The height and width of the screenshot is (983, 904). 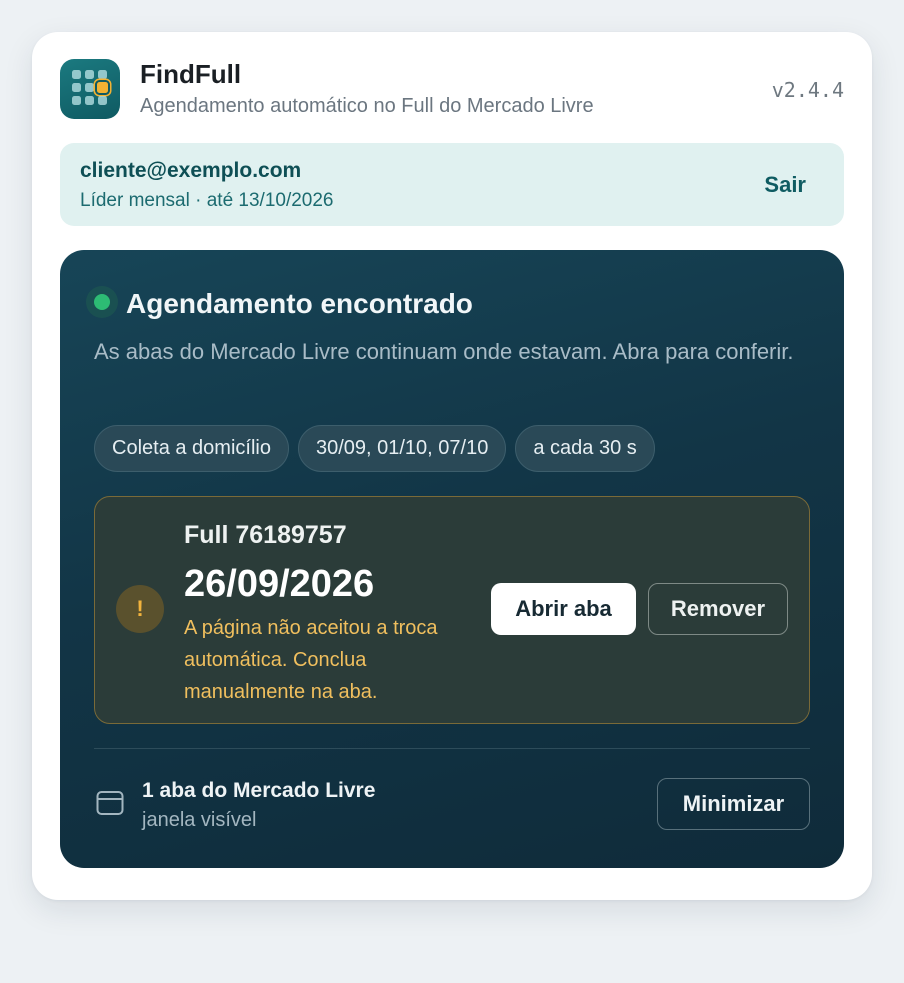 What do you see at coordinates (199, 820) in the screenshot?
I see `tabs-state: janela visível` at bounding box center [199, 820].